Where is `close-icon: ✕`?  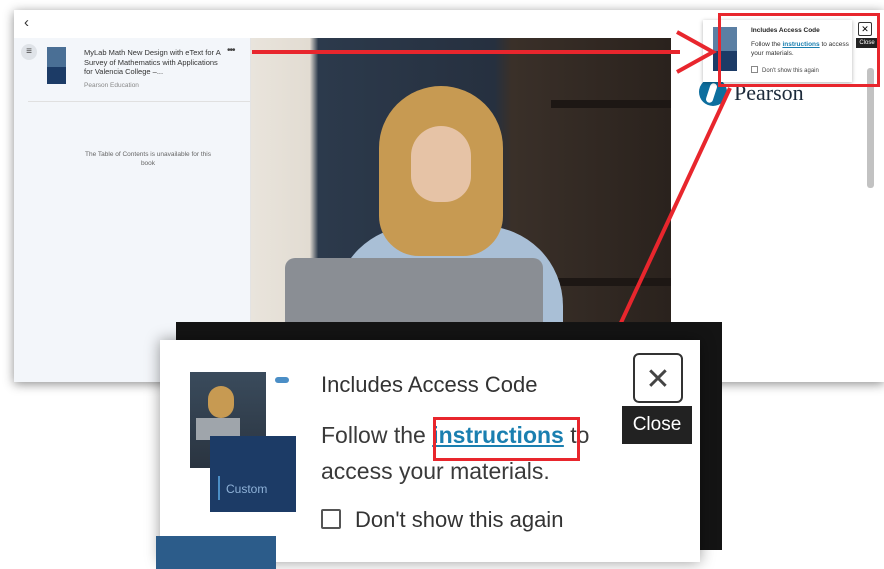
close-icon: ✕ is located at coordinates (658, 378).